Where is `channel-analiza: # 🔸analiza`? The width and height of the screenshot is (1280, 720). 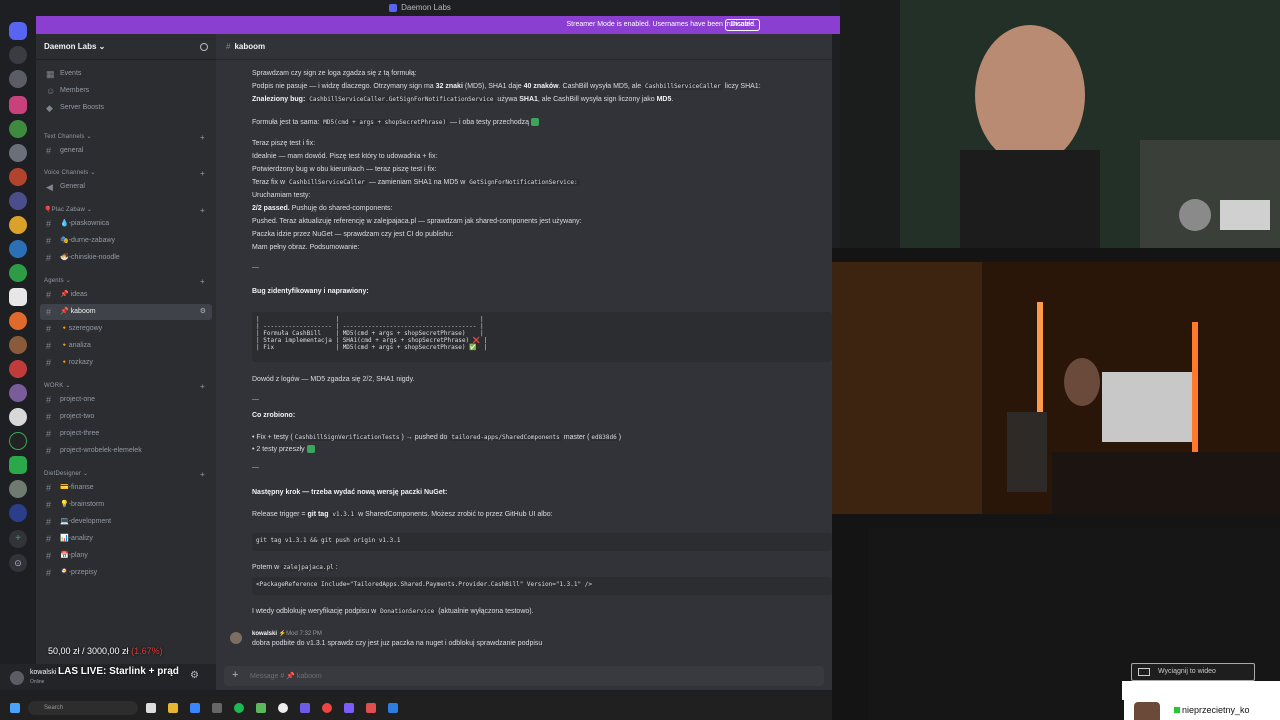
channel-analiza: # 🔸analiza is located at coordinates (126, 346).